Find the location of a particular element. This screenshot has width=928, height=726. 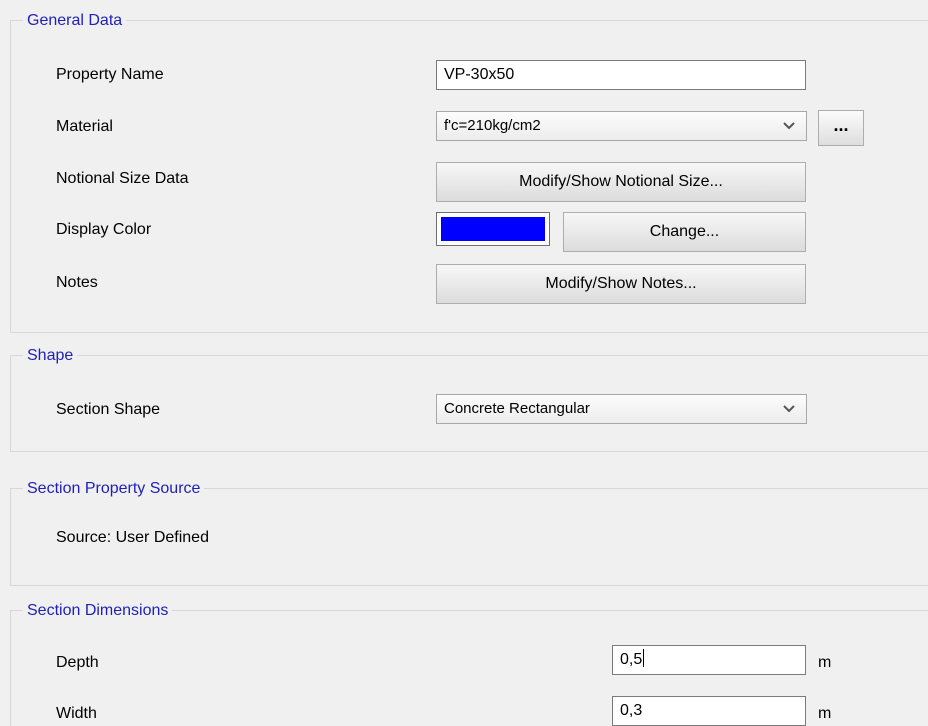

material-label: Material is located at coordinates (84, 126).